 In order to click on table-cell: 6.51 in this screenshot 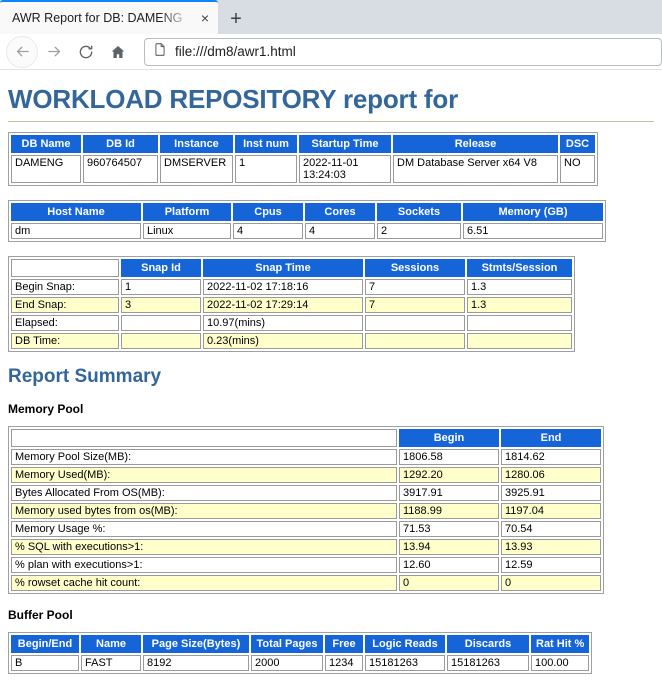, I will do `click(533, 231)`.